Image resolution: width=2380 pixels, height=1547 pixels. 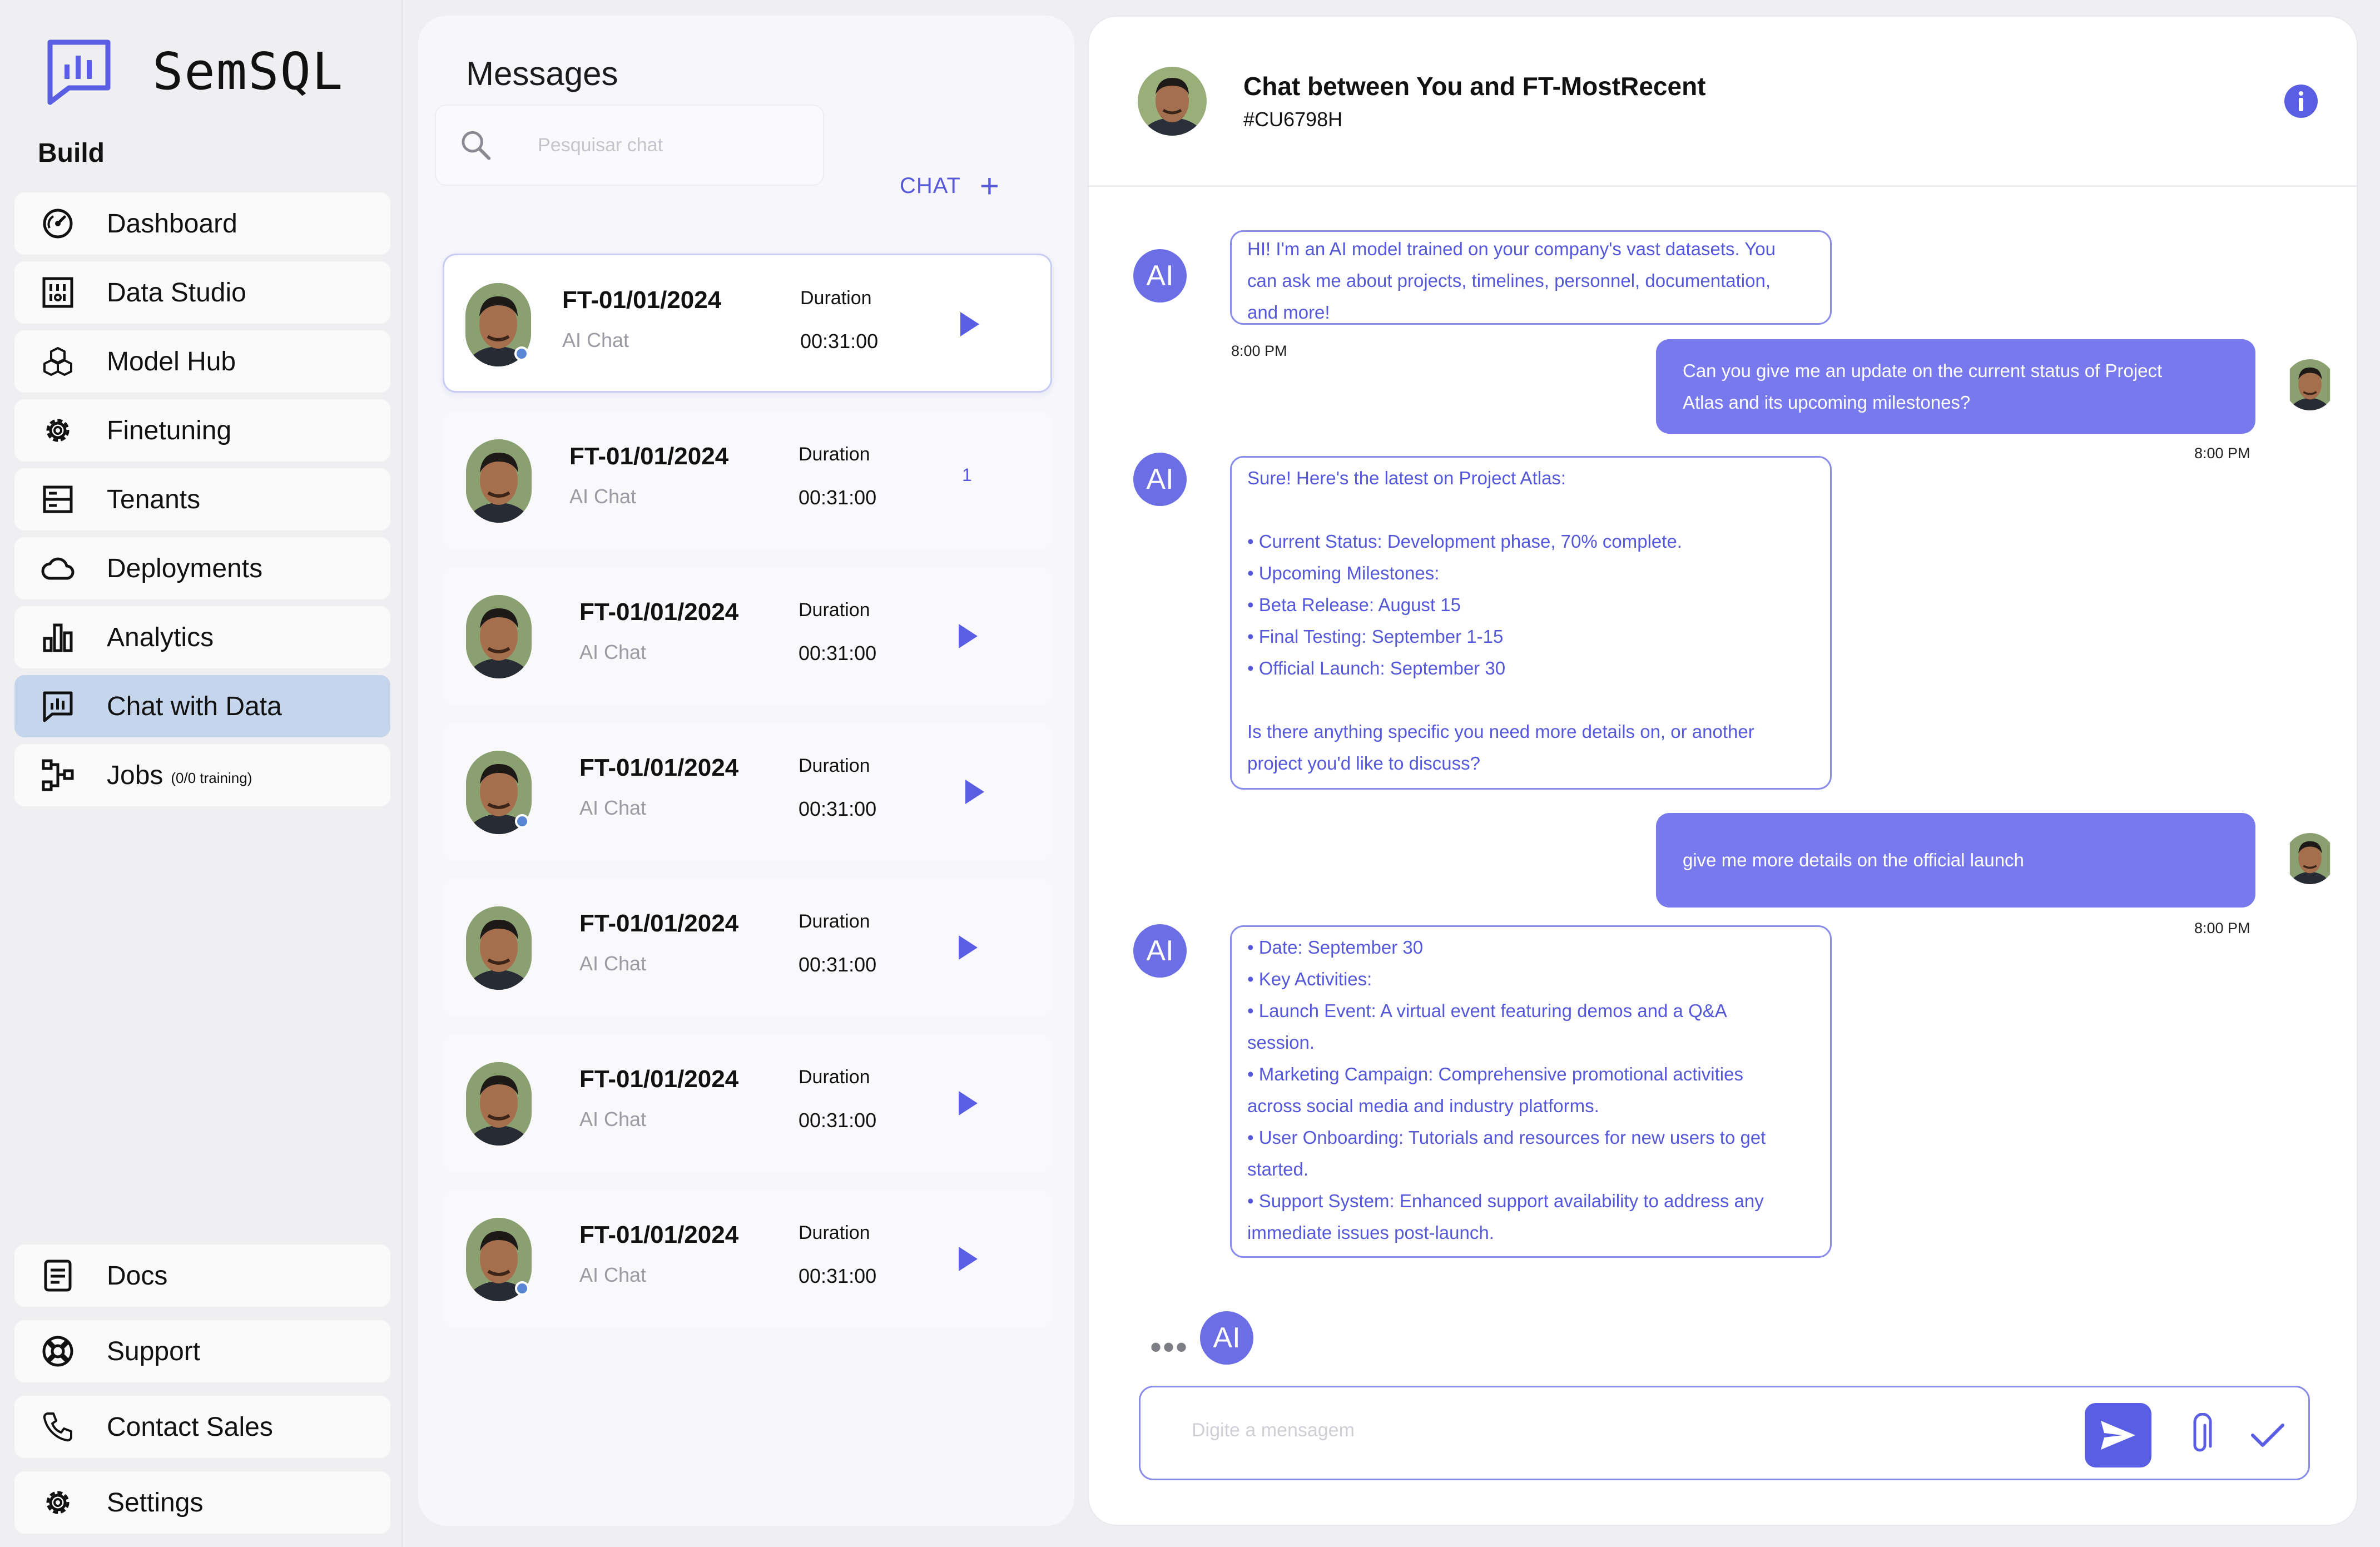 I want to click on nav-item-tenants: Tenants, so click(x=202, y=499).